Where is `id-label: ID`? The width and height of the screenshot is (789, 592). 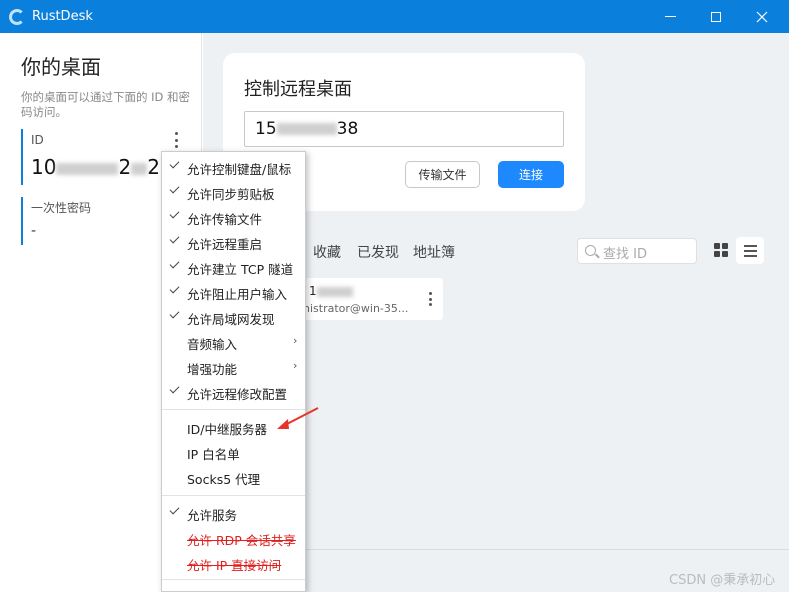 id-label: ID is located at coordinates (37, 140).